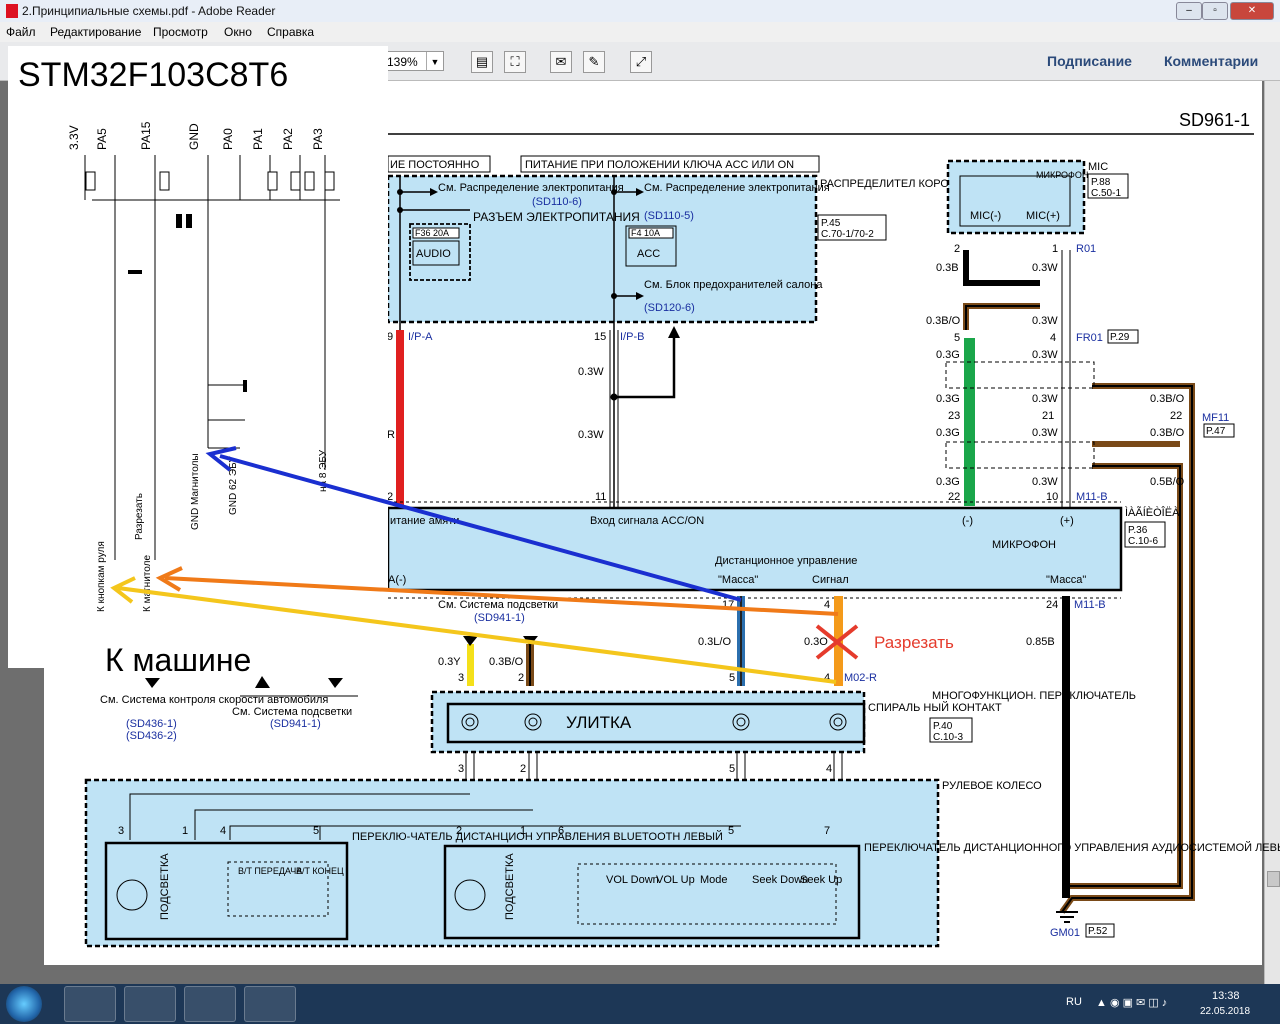 This screenshot has height=1024, width=1280. Describe the element at coordinates (151, 724) in the screenshot. I see `speed-code1: (SD436-1)` at that location.